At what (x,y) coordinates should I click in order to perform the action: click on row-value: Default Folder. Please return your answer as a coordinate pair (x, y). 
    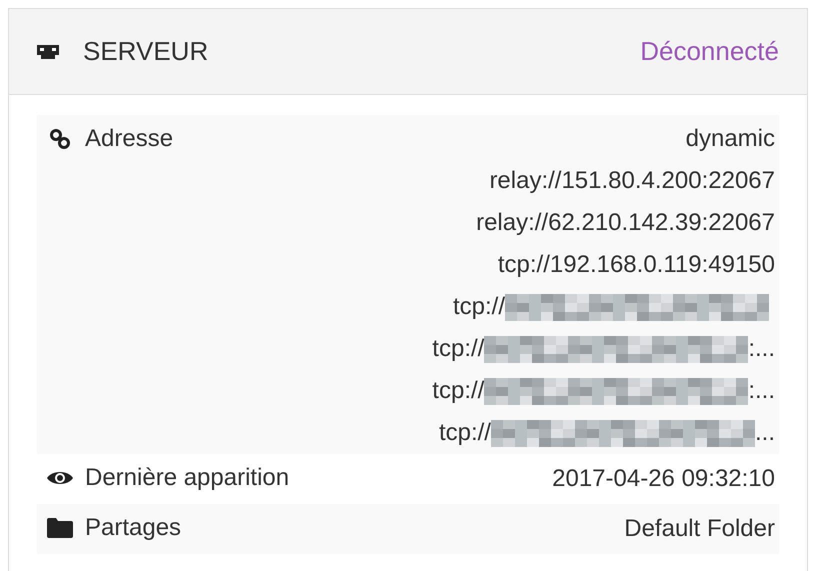
    Looking at the image, I should click on (699, 529).